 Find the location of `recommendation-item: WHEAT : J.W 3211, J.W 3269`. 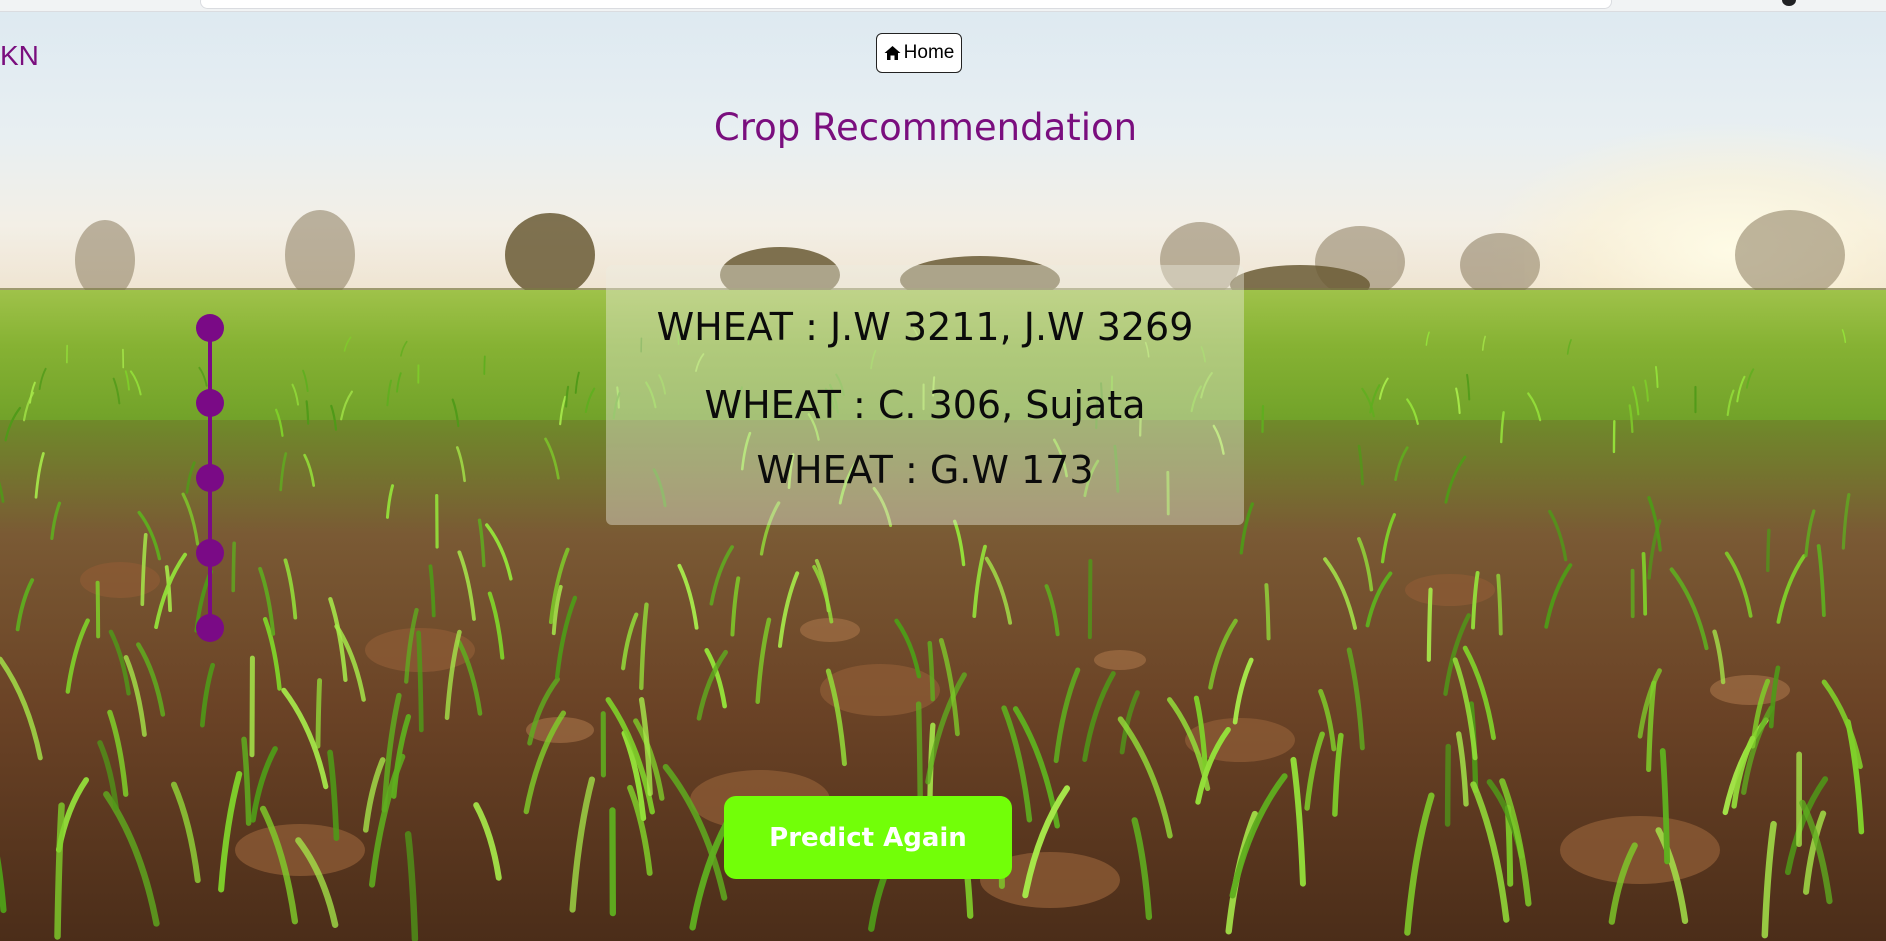

recommendation-item: WHEAT : J.W 3211, J.W 3269 is located at coordinates (925, 327).